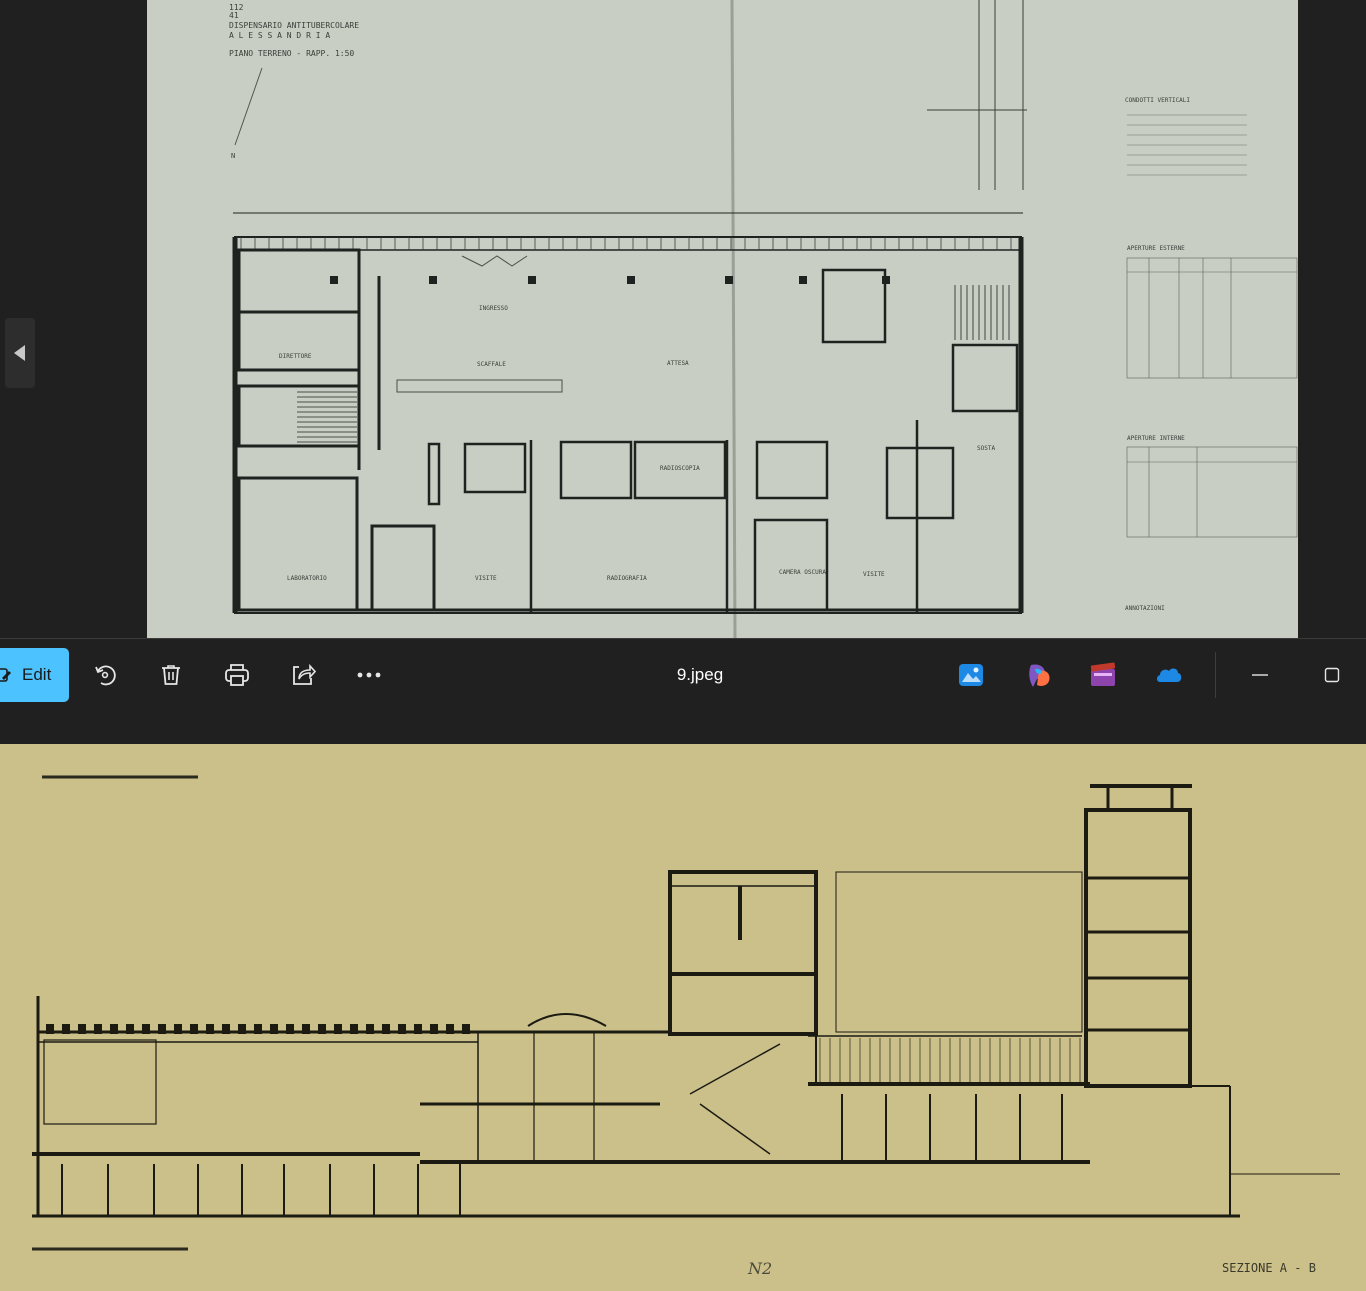  What do you see at coordinates (1103, 675) in the screenshot?
I see `clipchamp-app-icon` at bounding box center [1103, 675].